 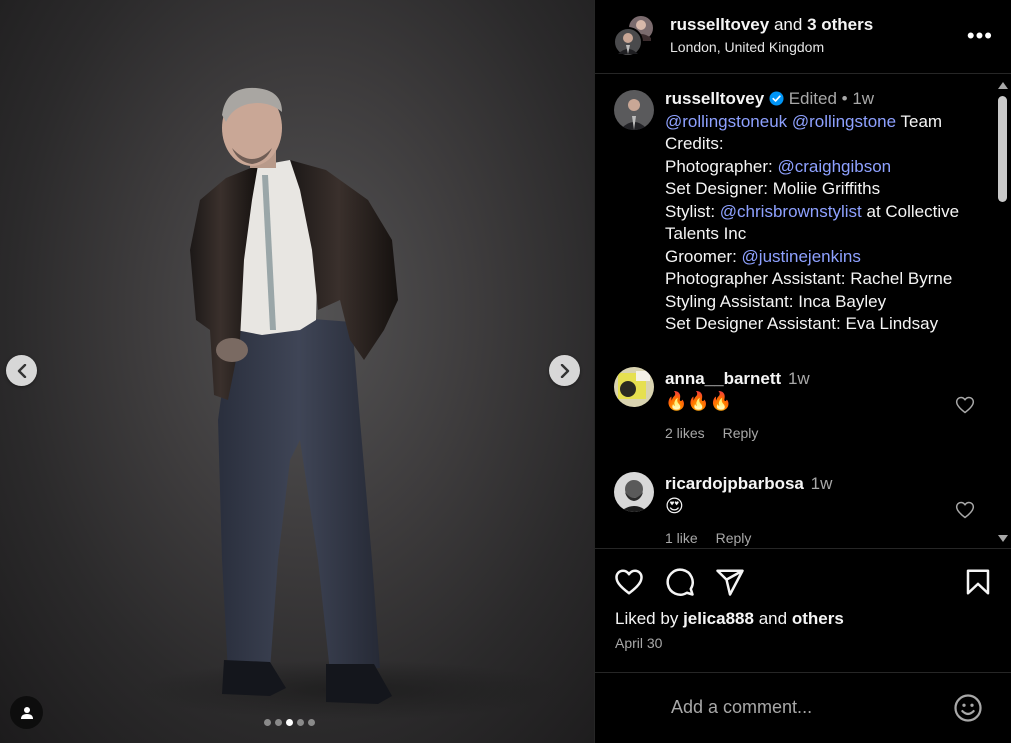 What do you see at coordinates (699, 401) in the screenshot?
I see `comment-text: 🔥🔥🔥` at bounding box center [699, 401].